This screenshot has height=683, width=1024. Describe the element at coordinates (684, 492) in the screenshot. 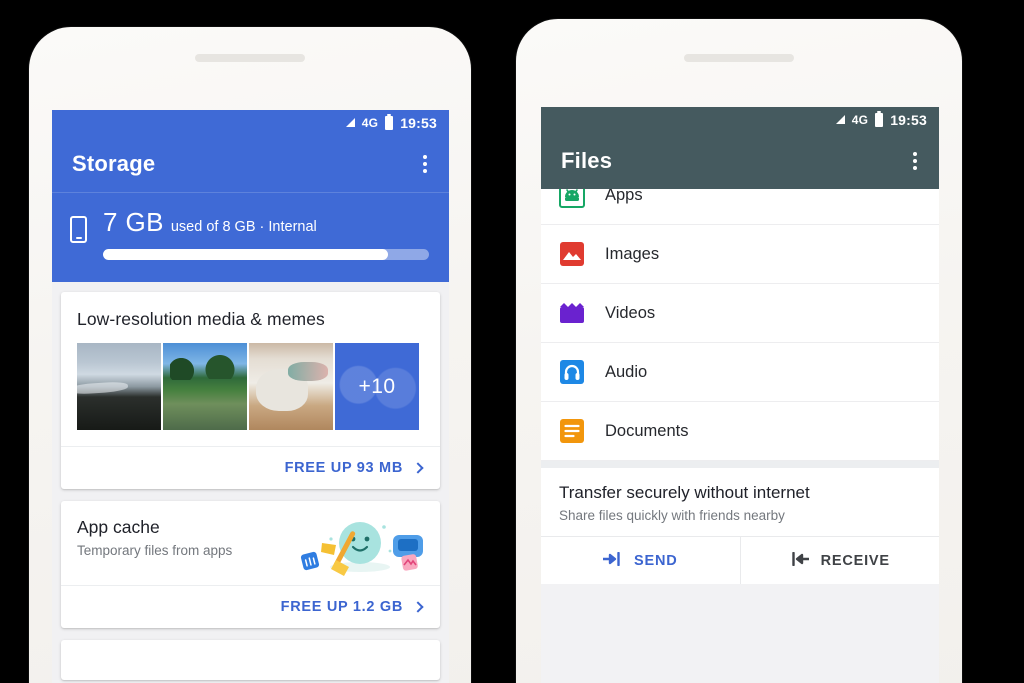

I see `transfer-title: Transfer securely without internet` at that location.